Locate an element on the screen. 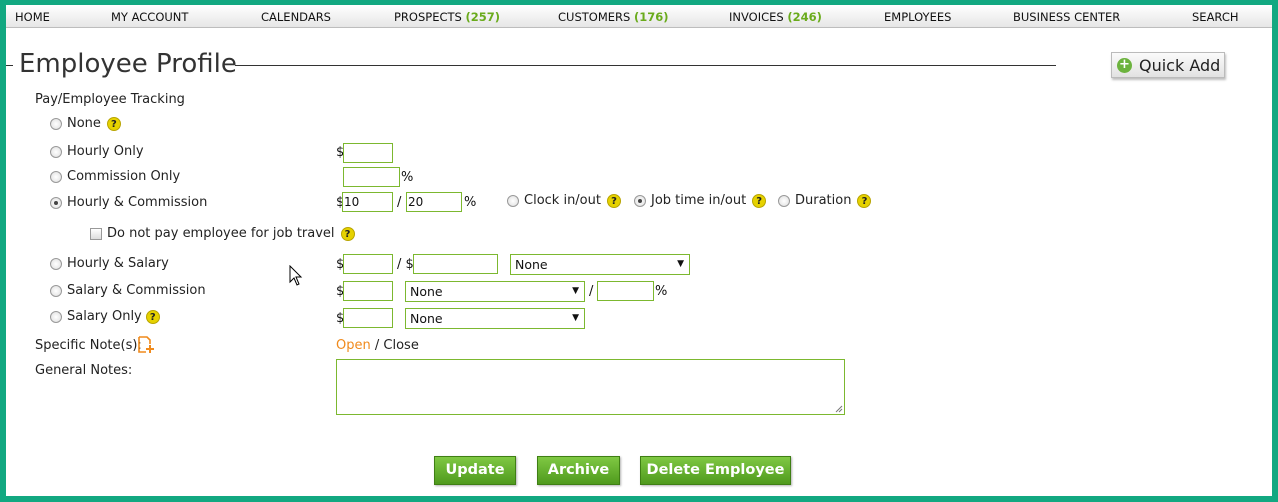 The image size is (1278, 502). salary-only-amount-input is located at coordinates (368, 318).